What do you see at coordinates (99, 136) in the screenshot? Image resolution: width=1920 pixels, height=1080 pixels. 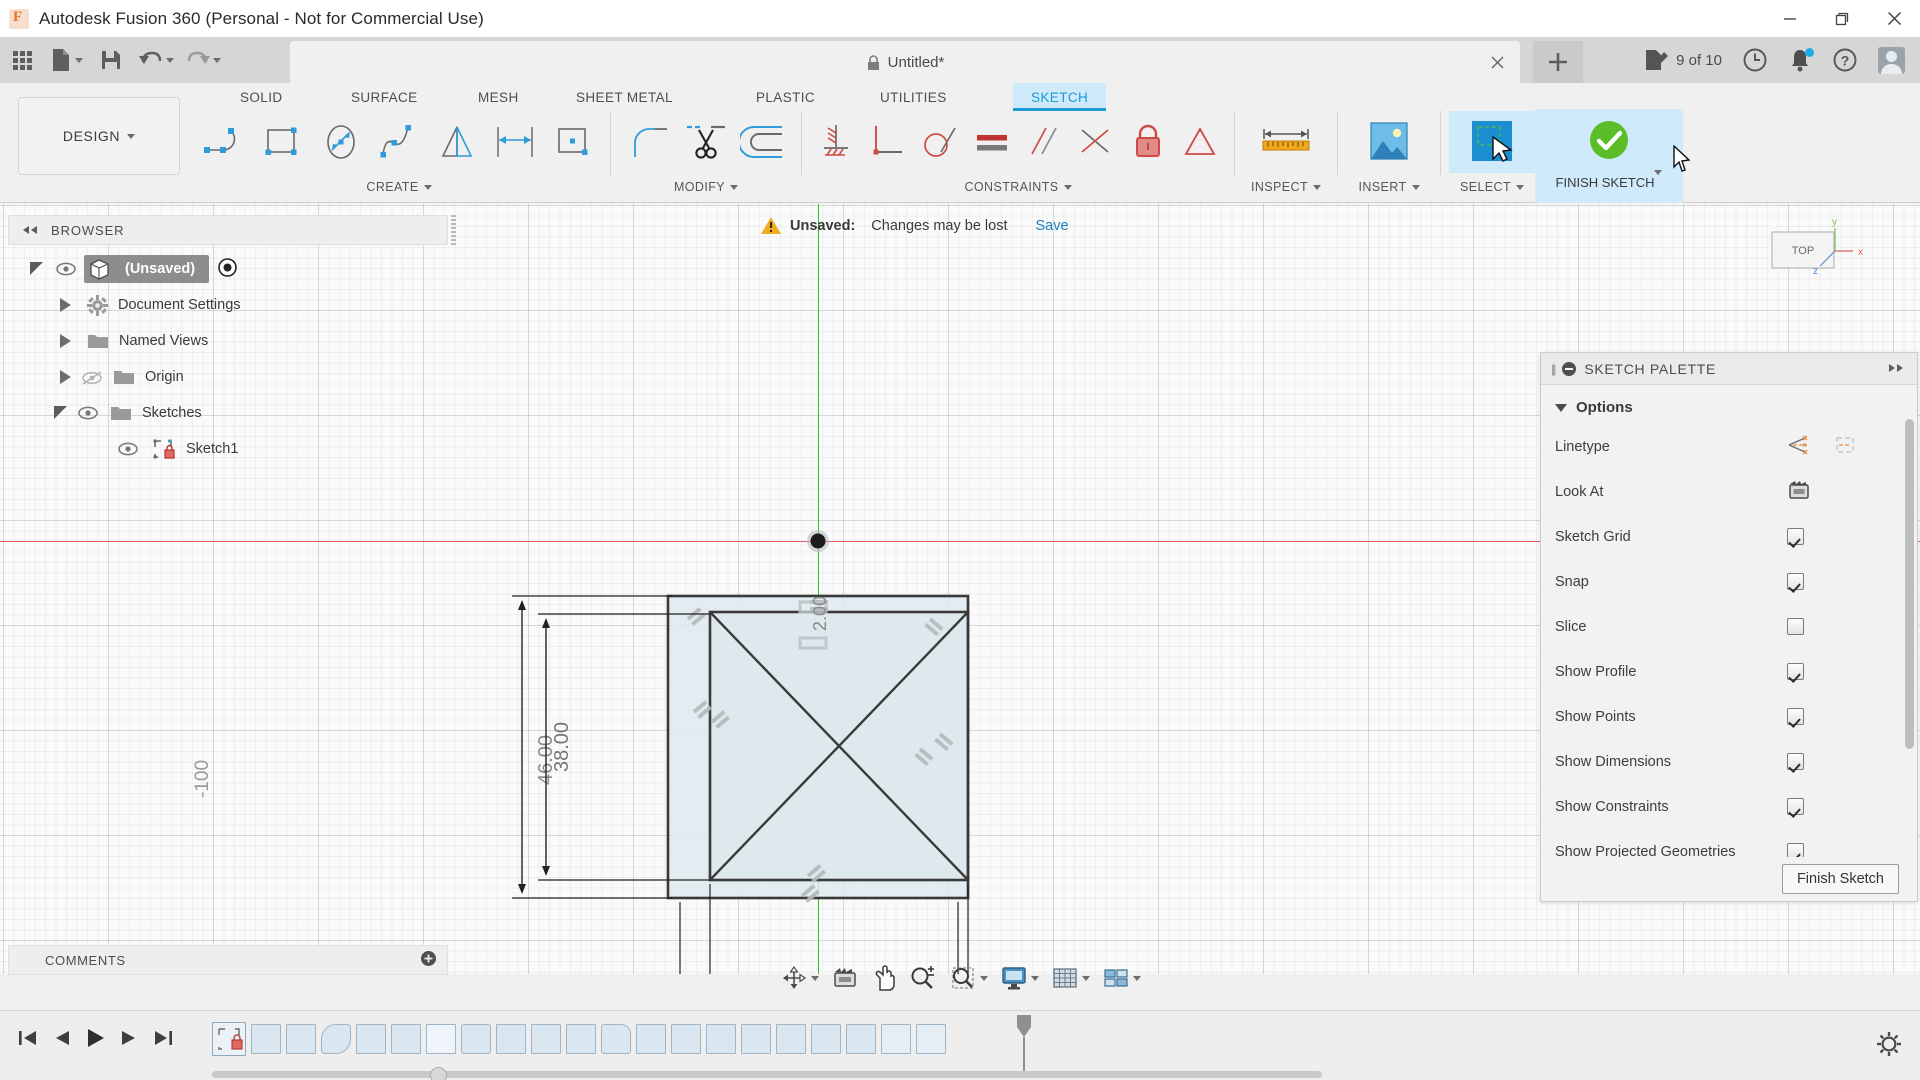 I see `workspace-selector: DESIGN` at bounding box center [99, 136].